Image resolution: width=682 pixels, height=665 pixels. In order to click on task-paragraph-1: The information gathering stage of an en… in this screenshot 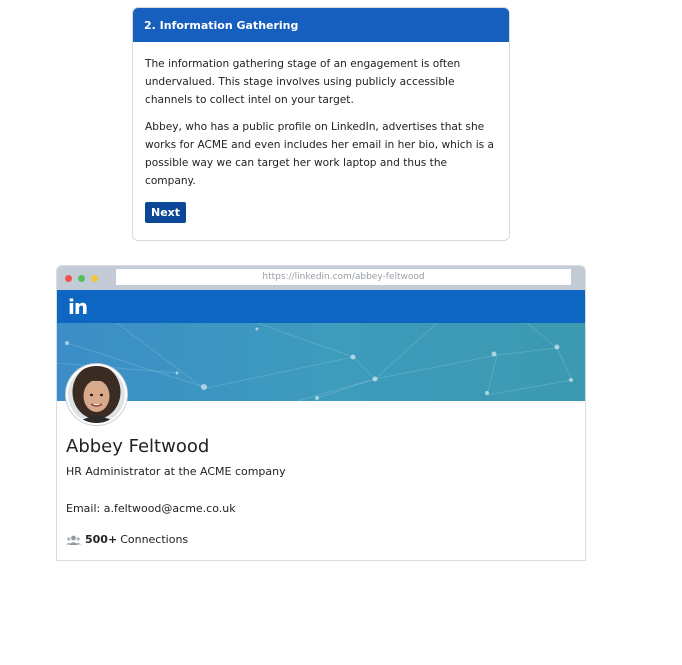, I will do `click(303, 82)`.